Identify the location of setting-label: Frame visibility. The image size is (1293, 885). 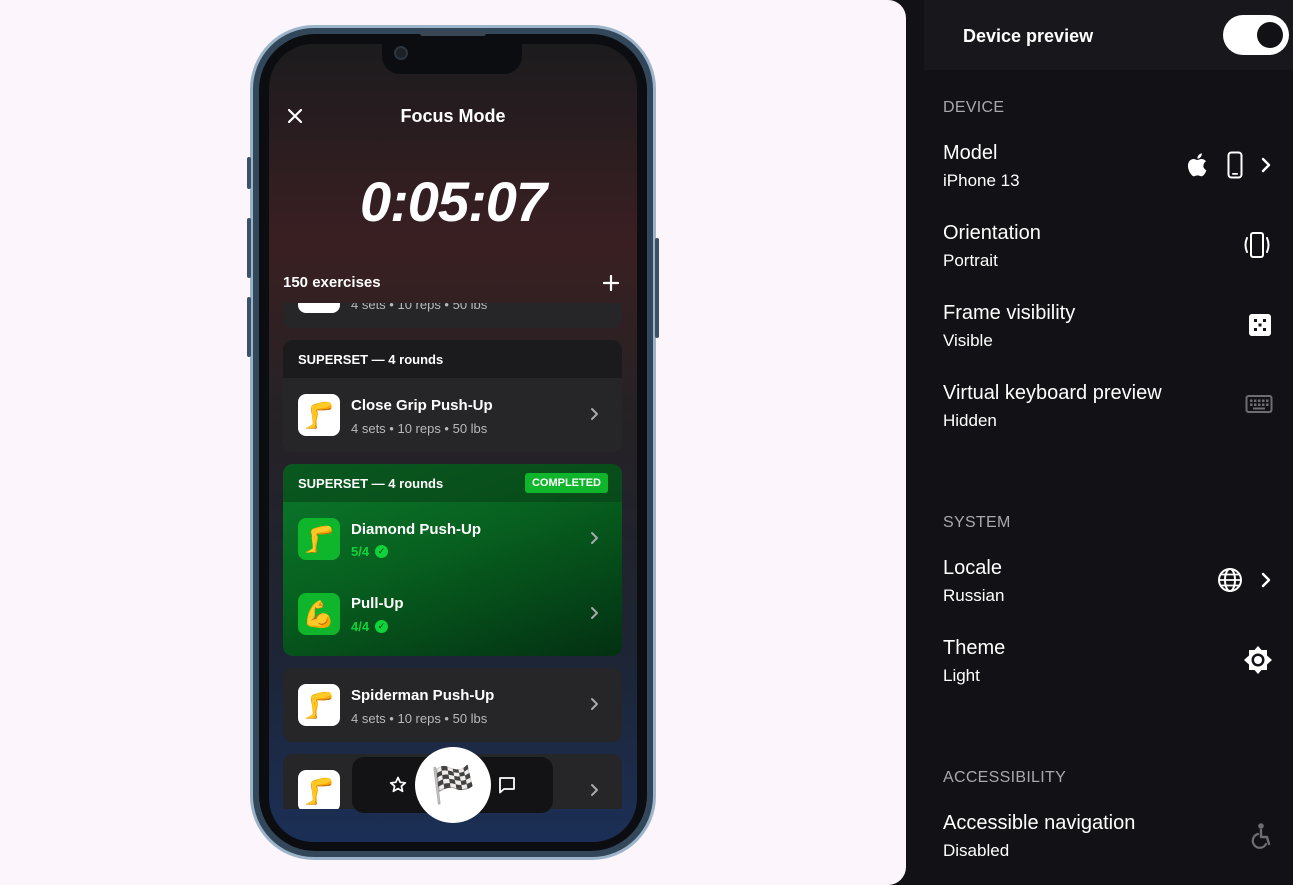
(1009, 313).